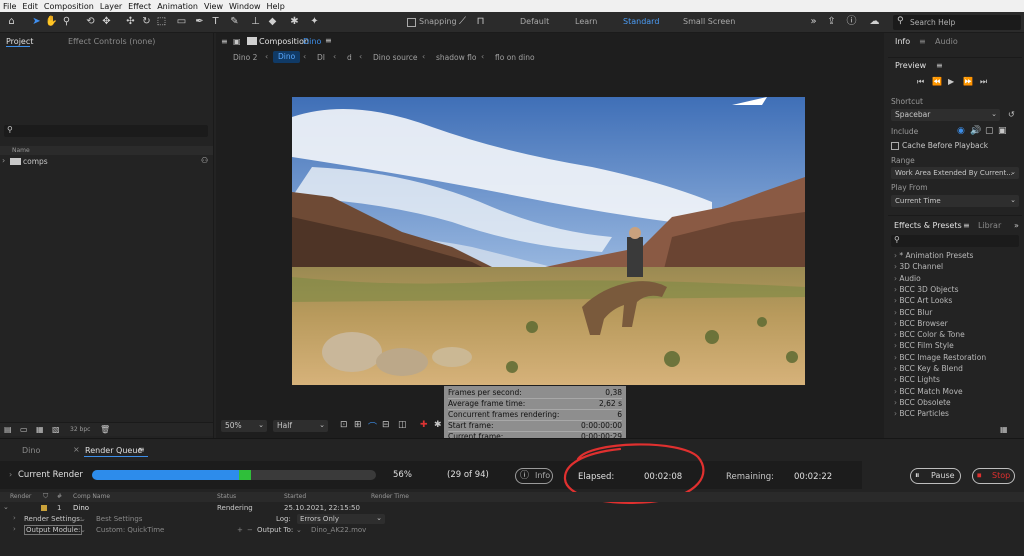 Image resolution: width=1024 pixels, height=556 pixels. What do you see at coordinates (341, 519) in the screenshot?
I see `log-dropdown: Errors Only ⌄` at bounding box center [341, 519].